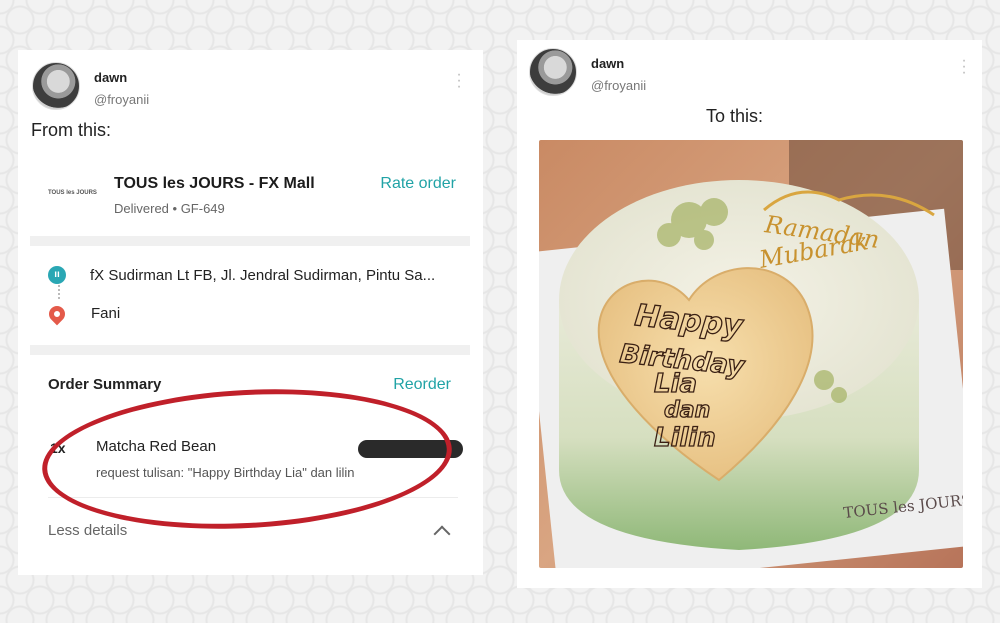  What do you see at coordinates (442, 534) in the screenshot?
I see `chevron-up-icon` at bounding box center [442, 534].